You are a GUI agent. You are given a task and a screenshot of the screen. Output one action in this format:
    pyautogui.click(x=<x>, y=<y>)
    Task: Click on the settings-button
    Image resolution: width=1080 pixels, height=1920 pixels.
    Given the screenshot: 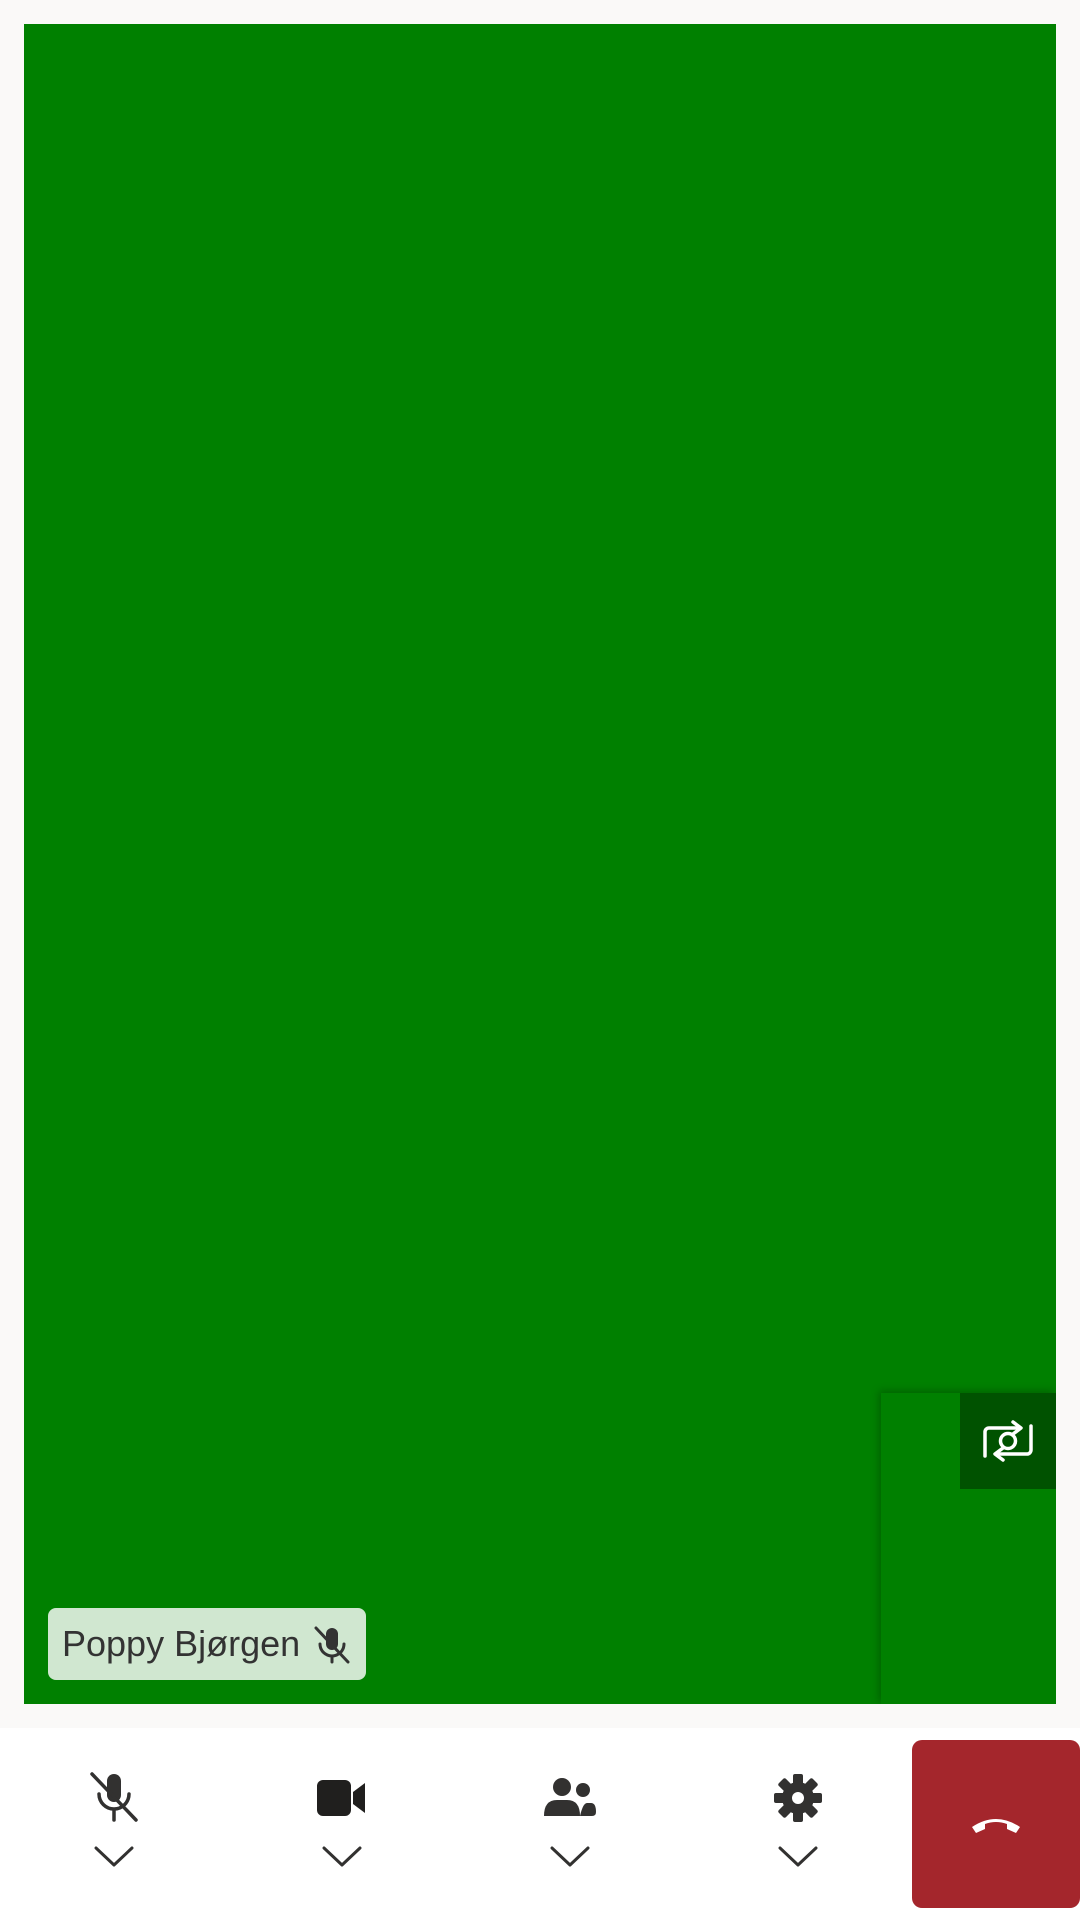 What is the action you would take?
    pyautogui.click(x=798, y=1818)
    